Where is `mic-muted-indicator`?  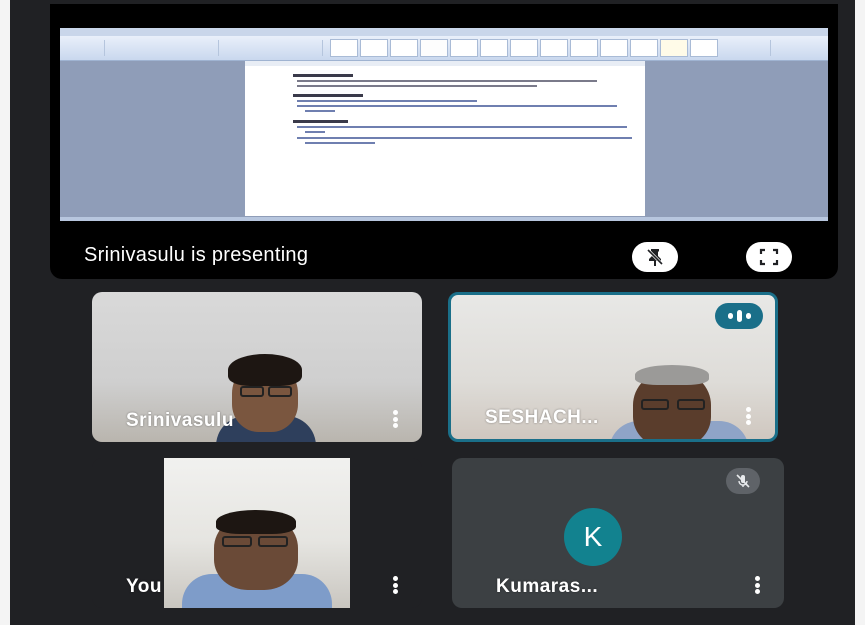
mic-muted-indicator is located at coordinates (743, 481).